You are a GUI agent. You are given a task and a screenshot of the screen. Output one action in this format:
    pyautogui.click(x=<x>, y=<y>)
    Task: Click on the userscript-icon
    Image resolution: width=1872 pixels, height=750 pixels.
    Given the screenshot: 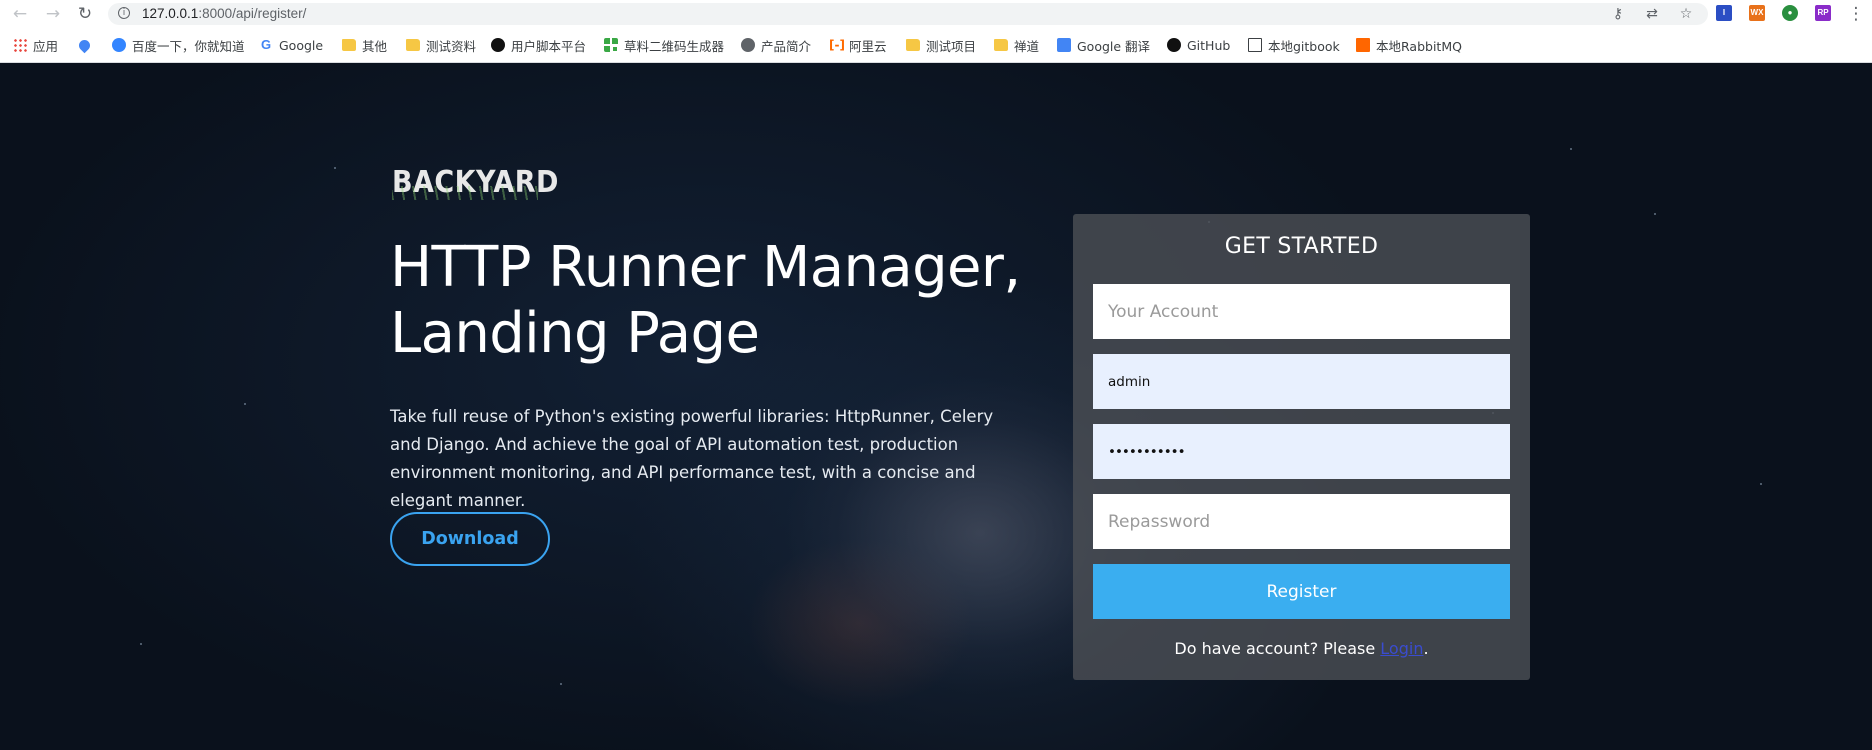 What is the action you would take?
    pyautogui.click(x=498, y=45)
    